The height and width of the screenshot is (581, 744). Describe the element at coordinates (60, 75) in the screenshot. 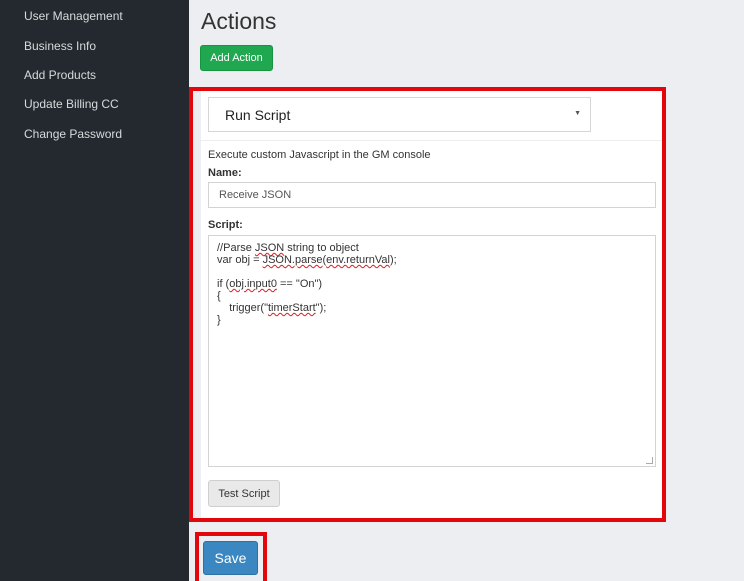

I see `sidebar-item-add-products: Add Products` at that location.